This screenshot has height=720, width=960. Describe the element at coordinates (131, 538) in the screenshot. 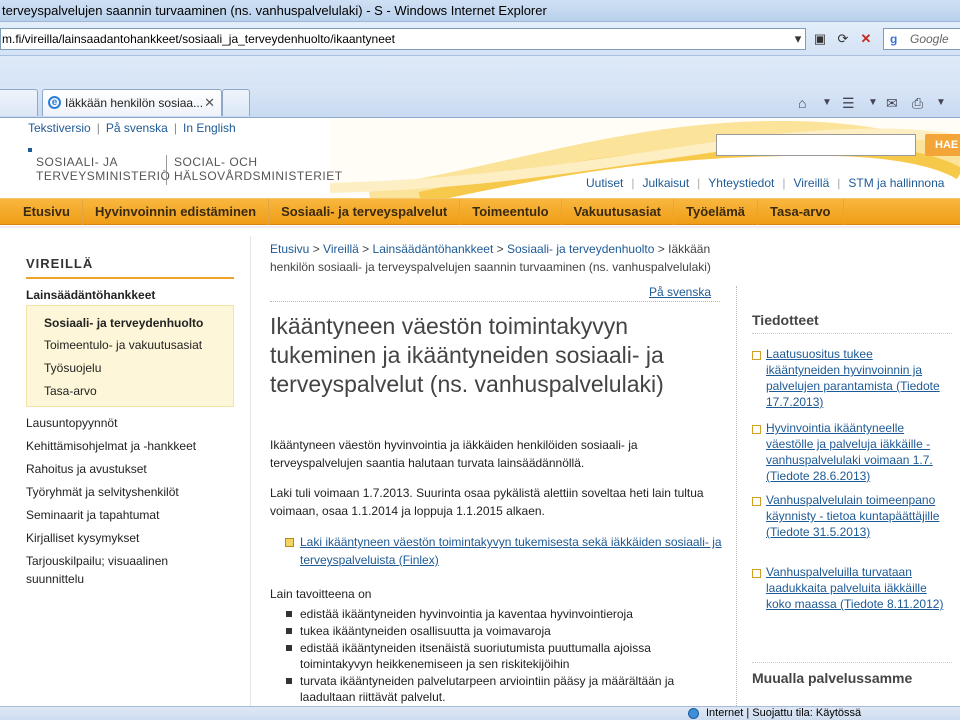

I see `left-item-kysymykset: Kirjalliset kysymykset` at that location.